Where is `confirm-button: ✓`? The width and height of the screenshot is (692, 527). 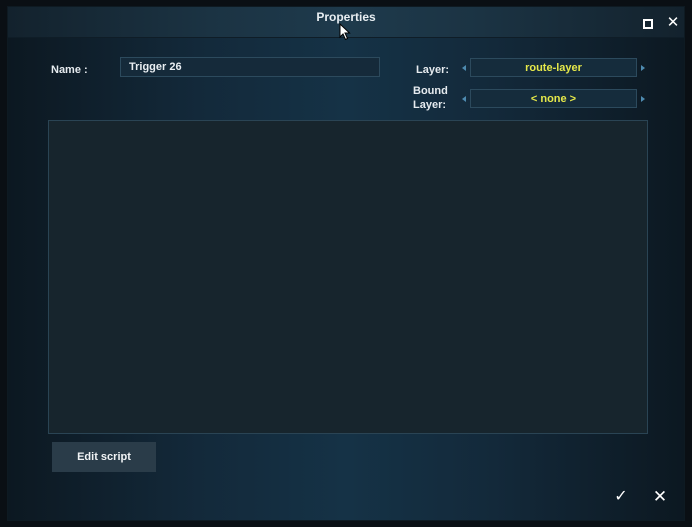
confirm-button: ✓ is located at coordinates (621, 497).